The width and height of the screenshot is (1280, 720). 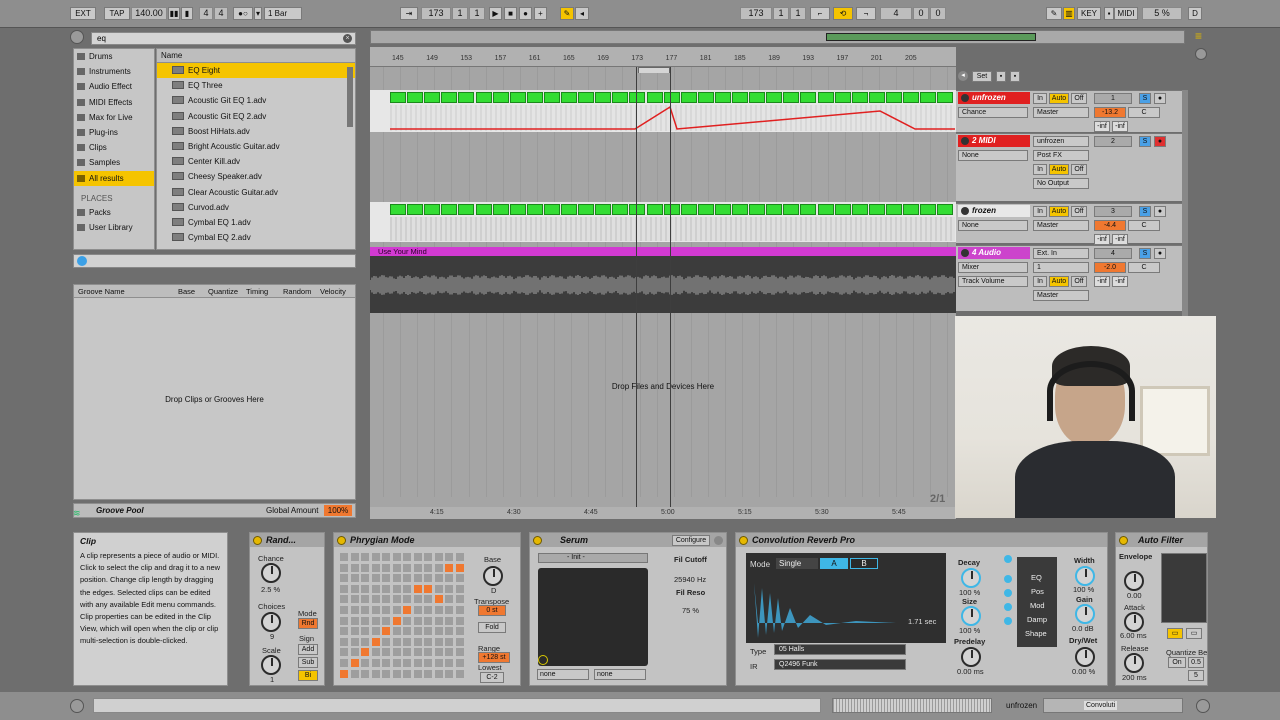 What do you see at coordinates (243, 13) in the screenshot?
I see `metronome-icon: ●○` at bounding box center [243, 13].